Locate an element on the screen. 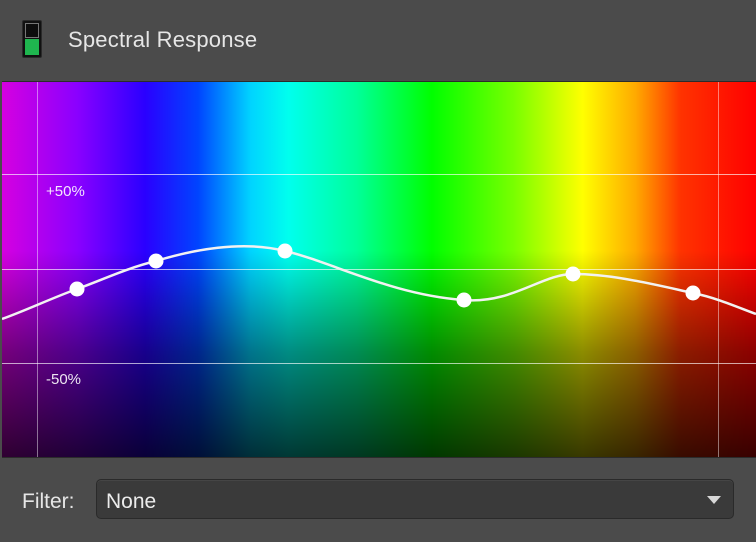 The height and width of the screenshot is (542, 756). swatch-bottom is located at coordinates (32, 47).